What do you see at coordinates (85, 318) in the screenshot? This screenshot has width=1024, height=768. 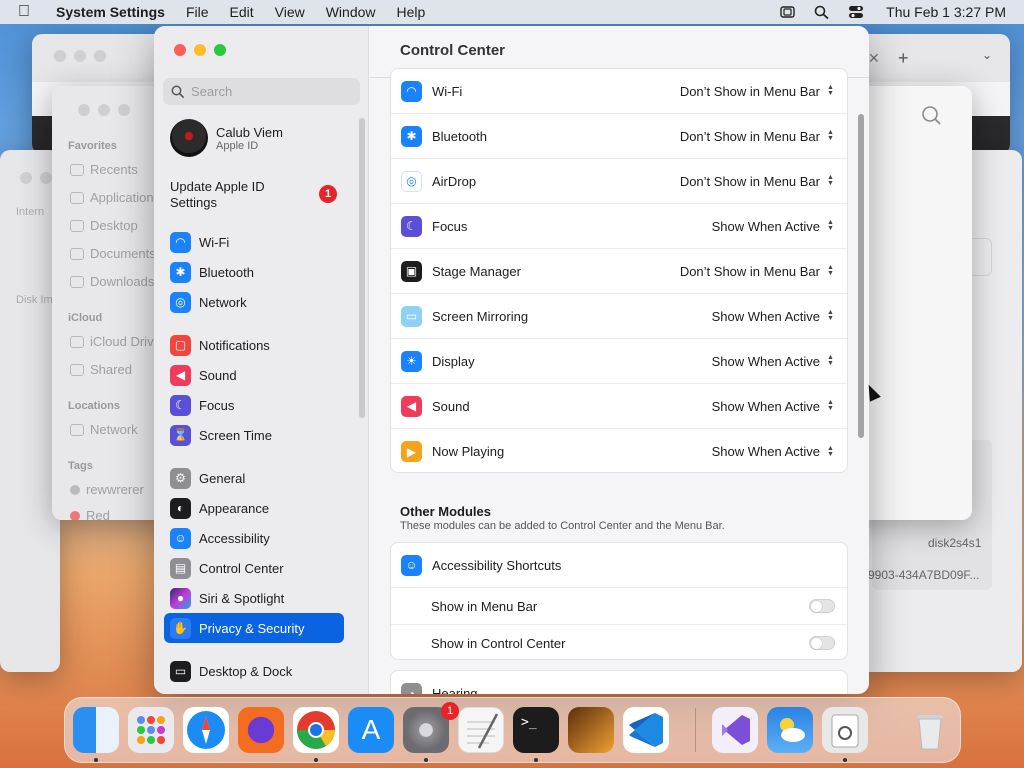 I see `finder-icloud-heading: iCloud` at bounding box center [85, 318].